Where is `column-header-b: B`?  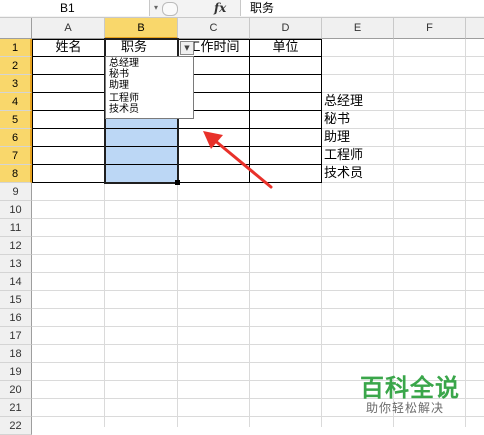
column-header-b: B is located at coordinates (141, 28).